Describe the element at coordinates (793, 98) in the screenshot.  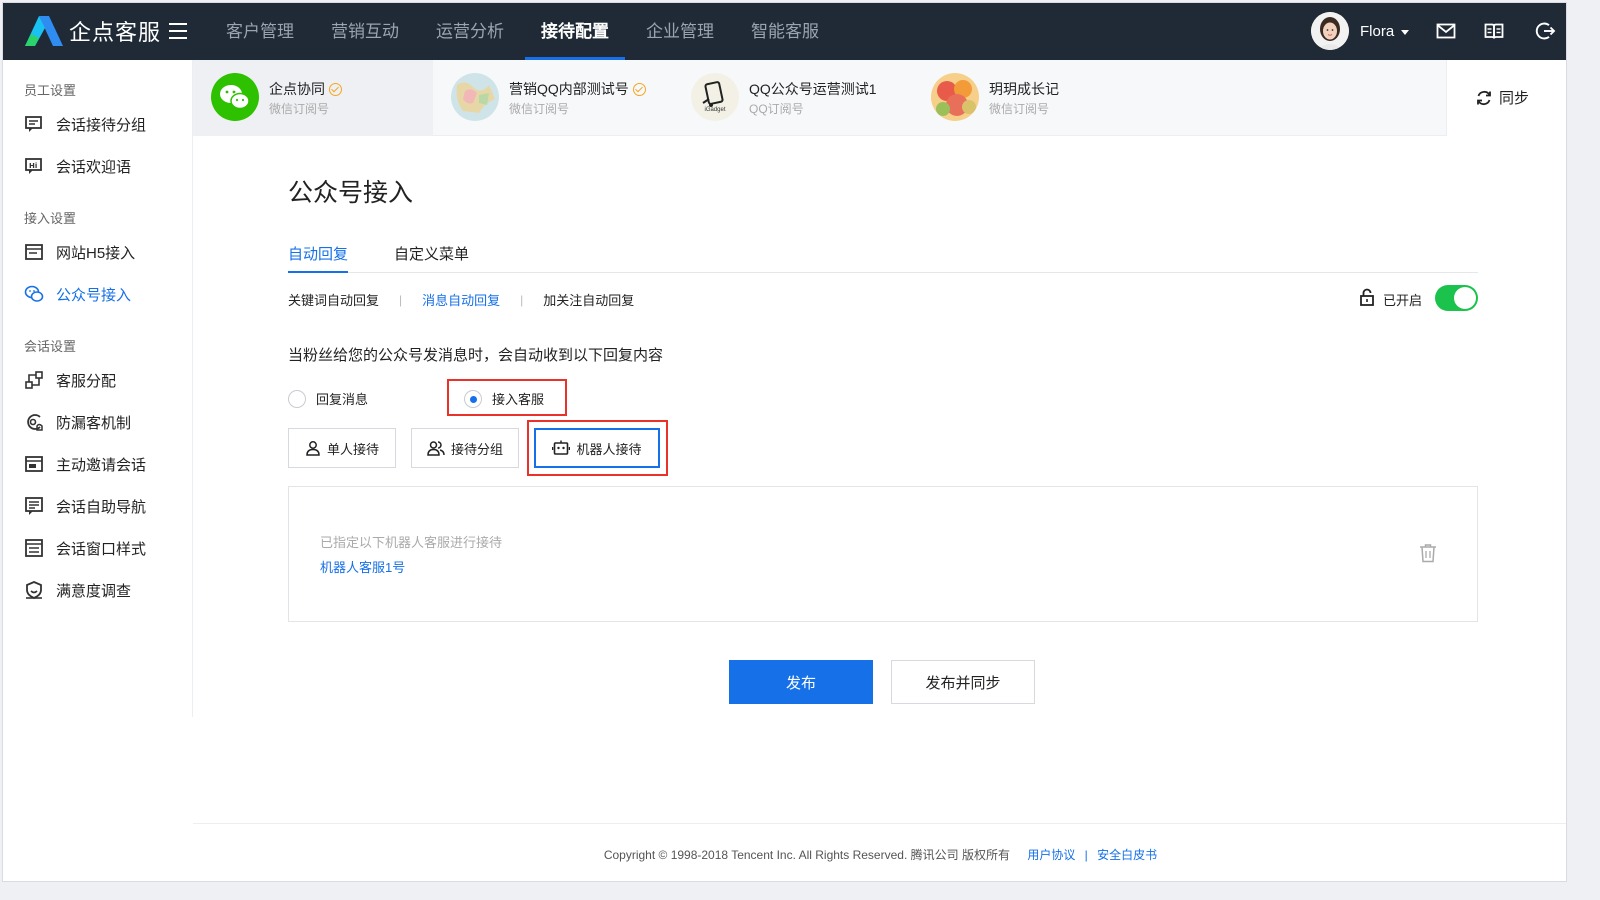
I see `account-tab: iGadget QQ公众号运营测试1 QQ订阅号` at that location.